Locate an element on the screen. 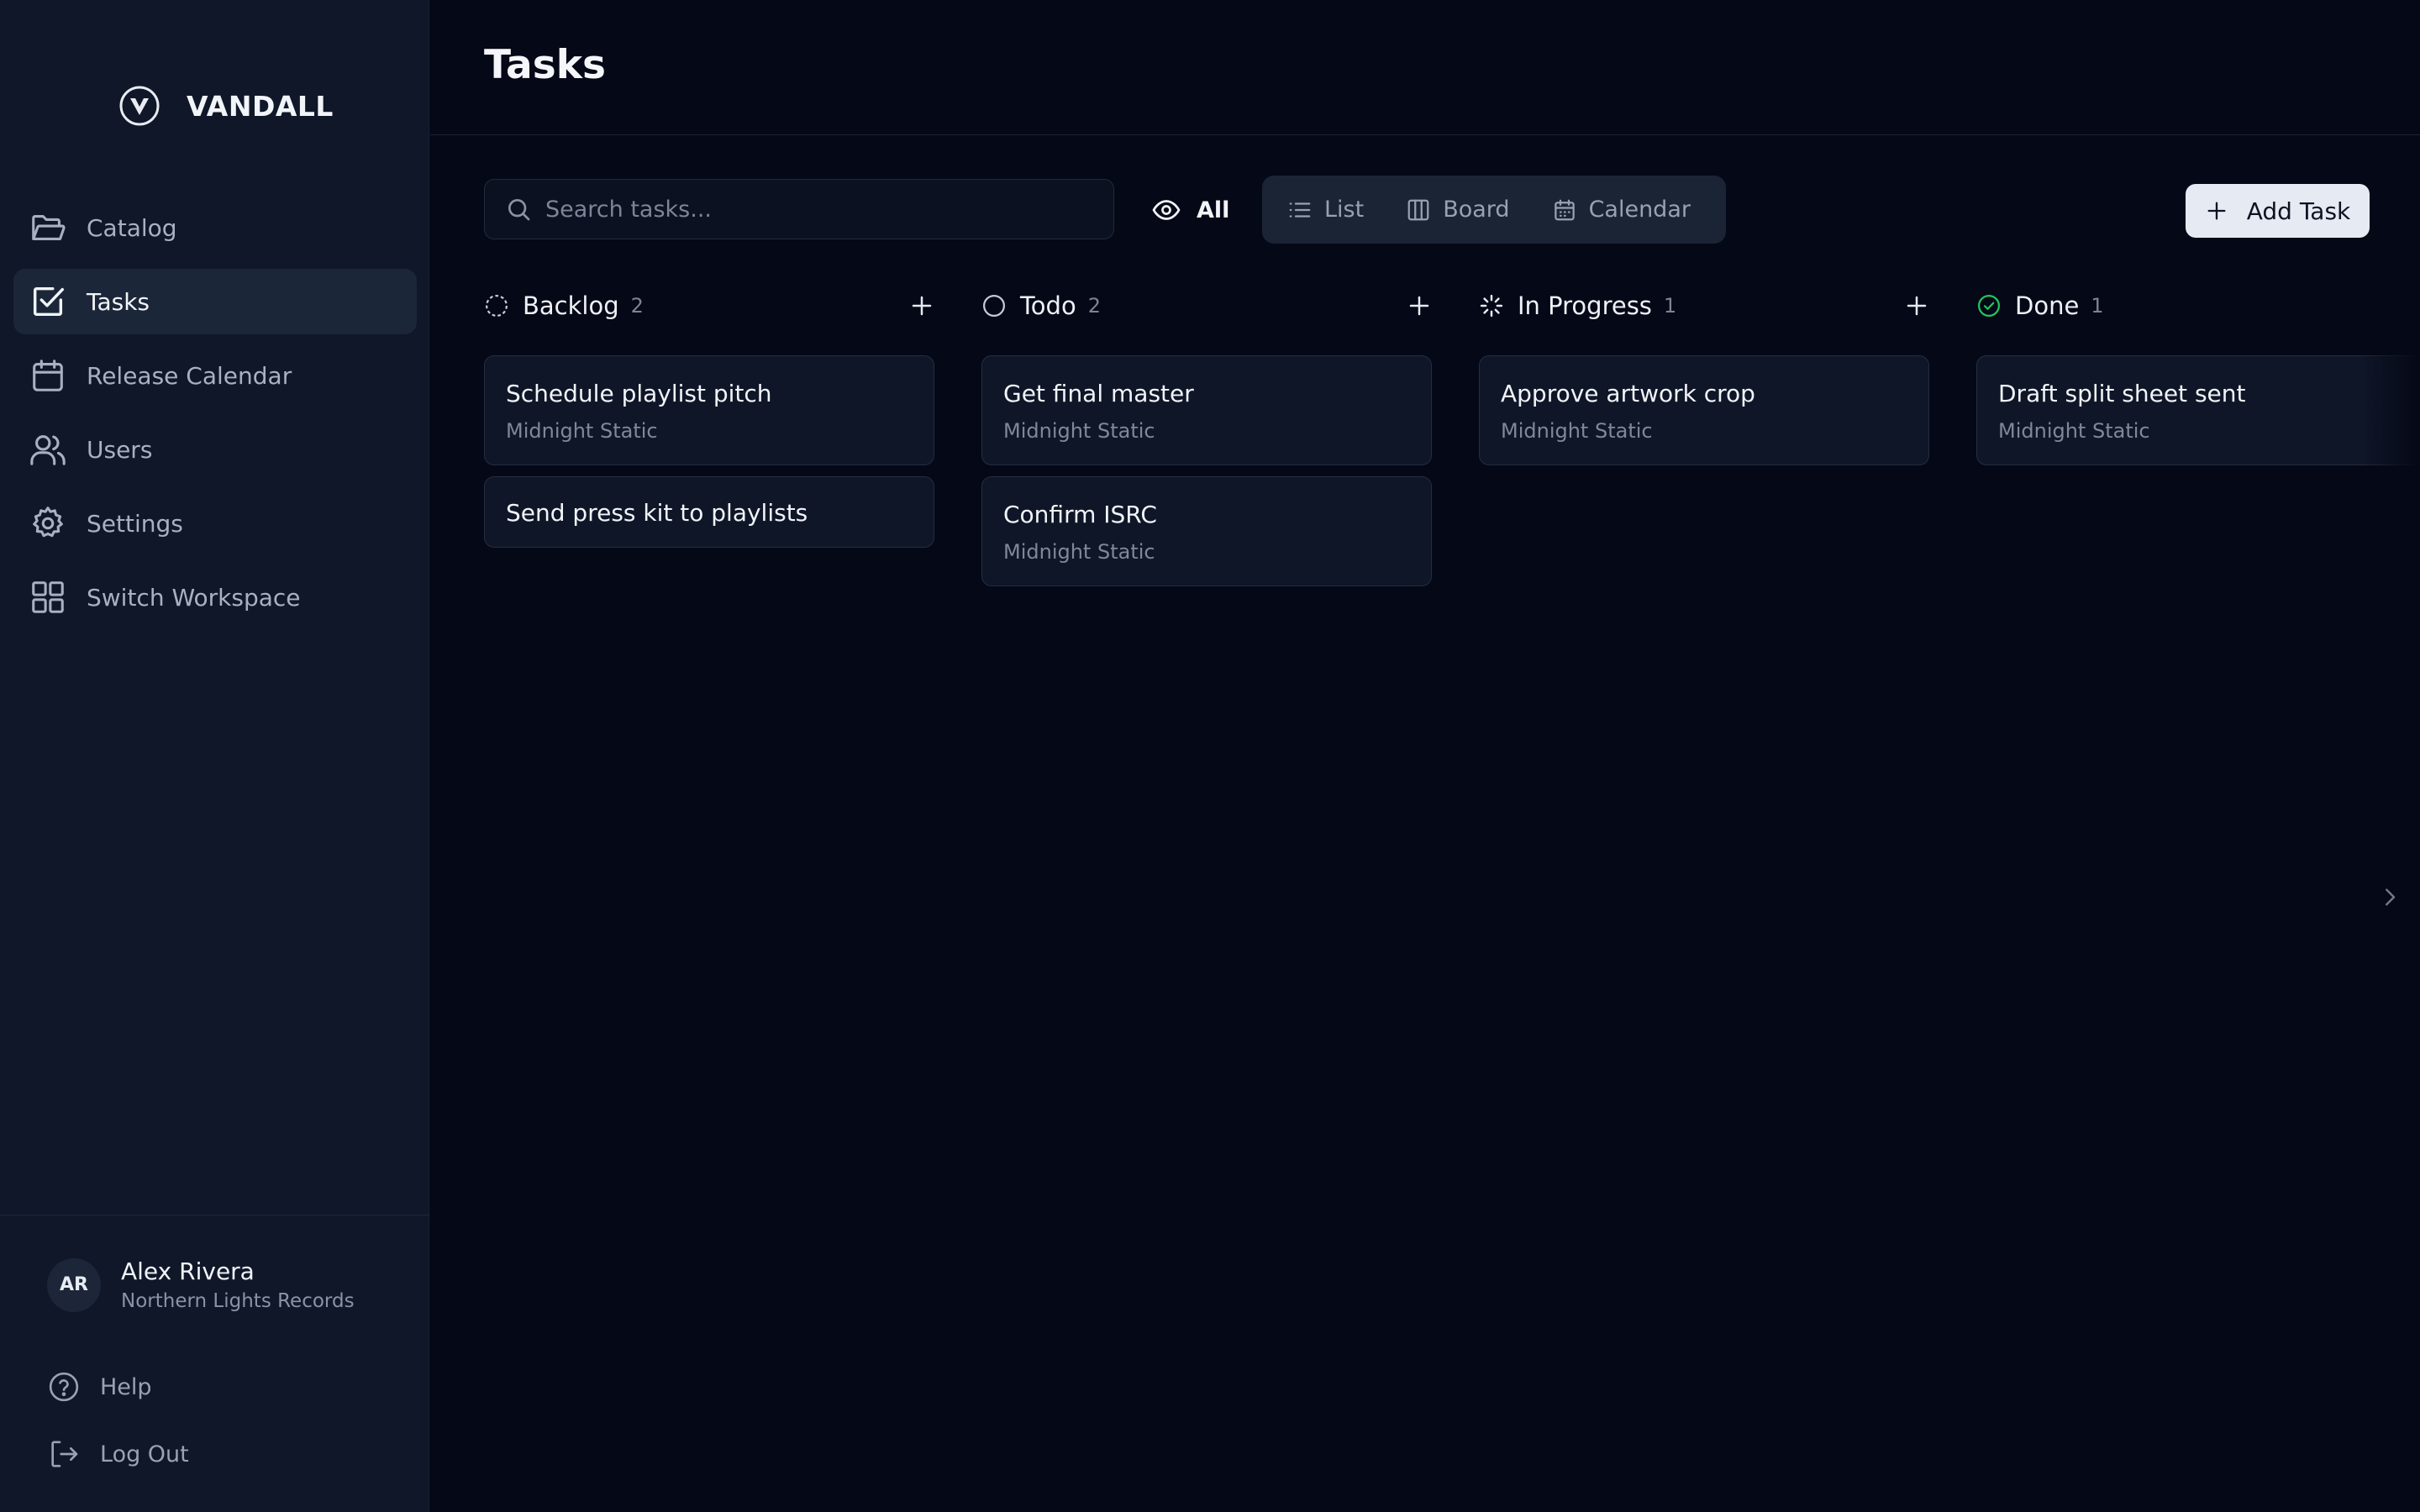  view-calendar-button: Calendar is located at coordinates (1621, 210).